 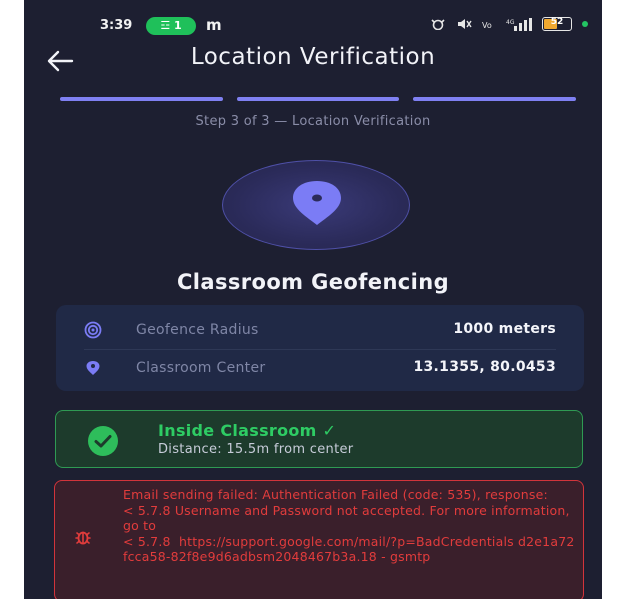 What do you see at coordinates (247, 430) in the screenshot?
I see `status-title: Inside Classroom ✓` at bounding box center [247, 430].